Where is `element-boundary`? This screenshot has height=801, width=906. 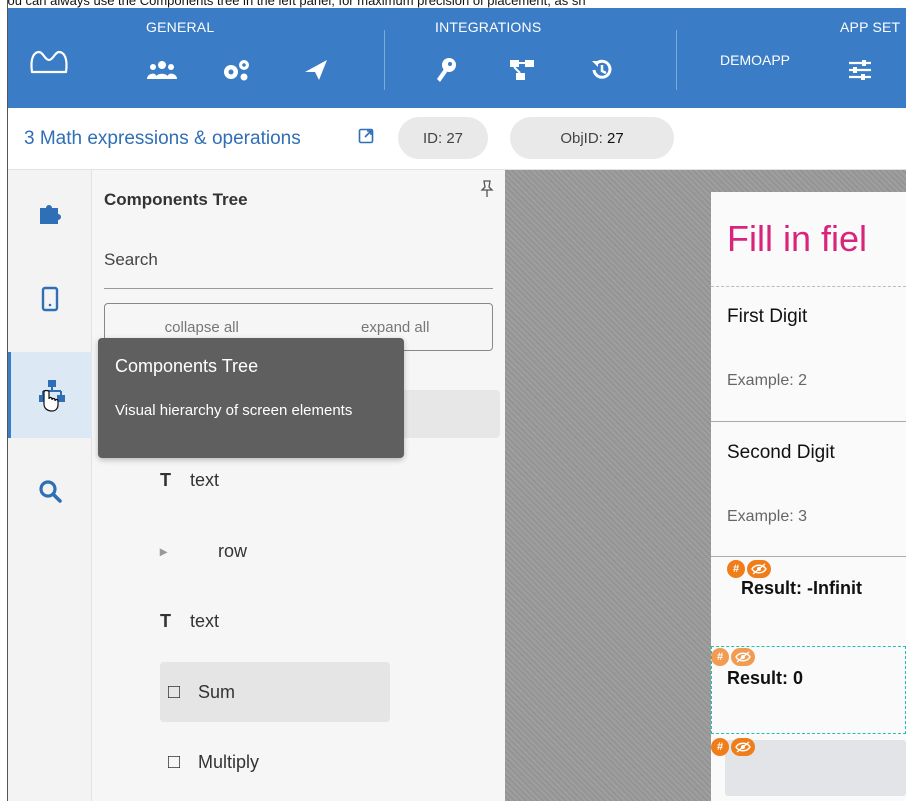
element-boundary is located at coordinates (808, 286).